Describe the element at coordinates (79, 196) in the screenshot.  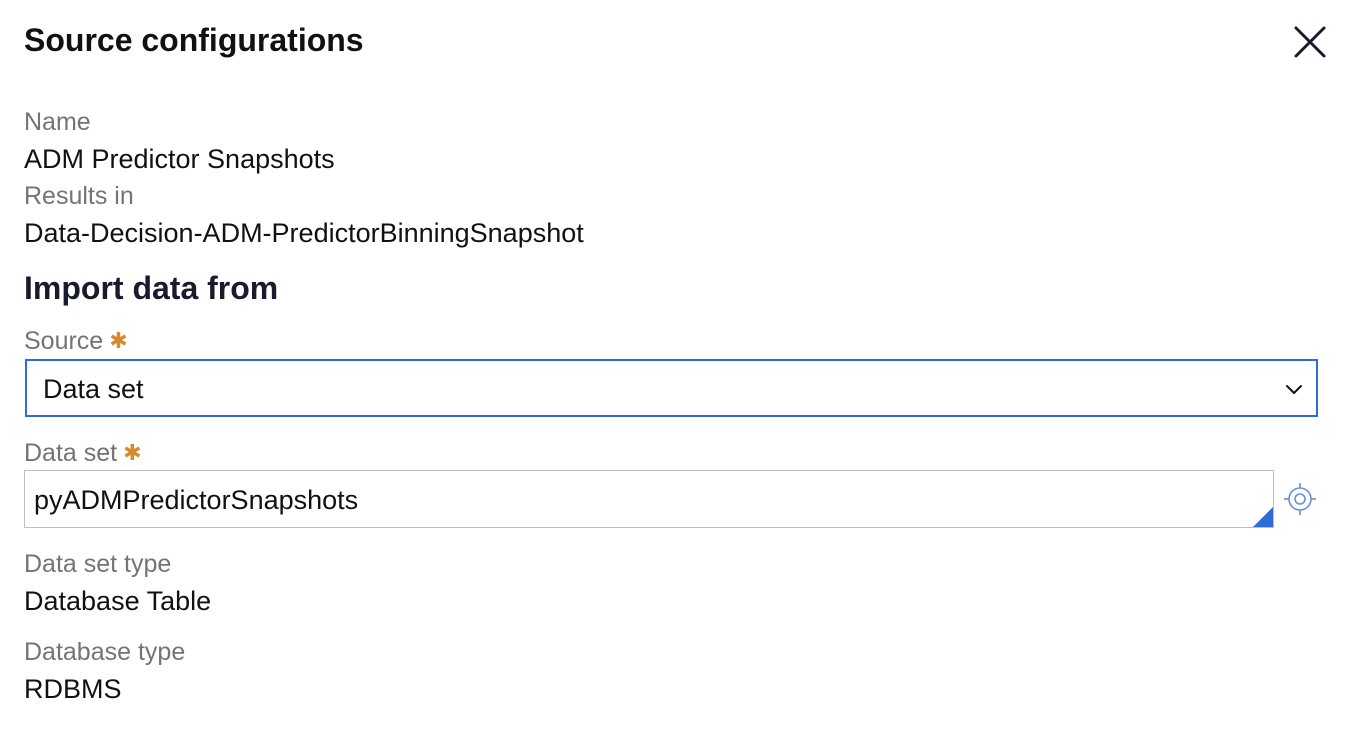
I see `results-in-label: Results in` at that location.